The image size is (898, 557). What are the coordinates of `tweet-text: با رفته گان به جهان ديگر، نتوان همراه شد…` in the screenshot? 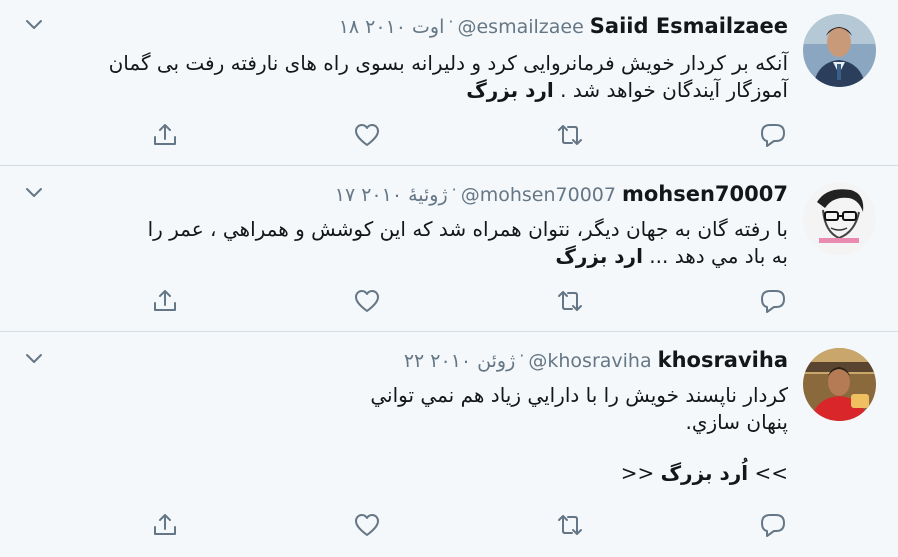 It's located at (468, 243).